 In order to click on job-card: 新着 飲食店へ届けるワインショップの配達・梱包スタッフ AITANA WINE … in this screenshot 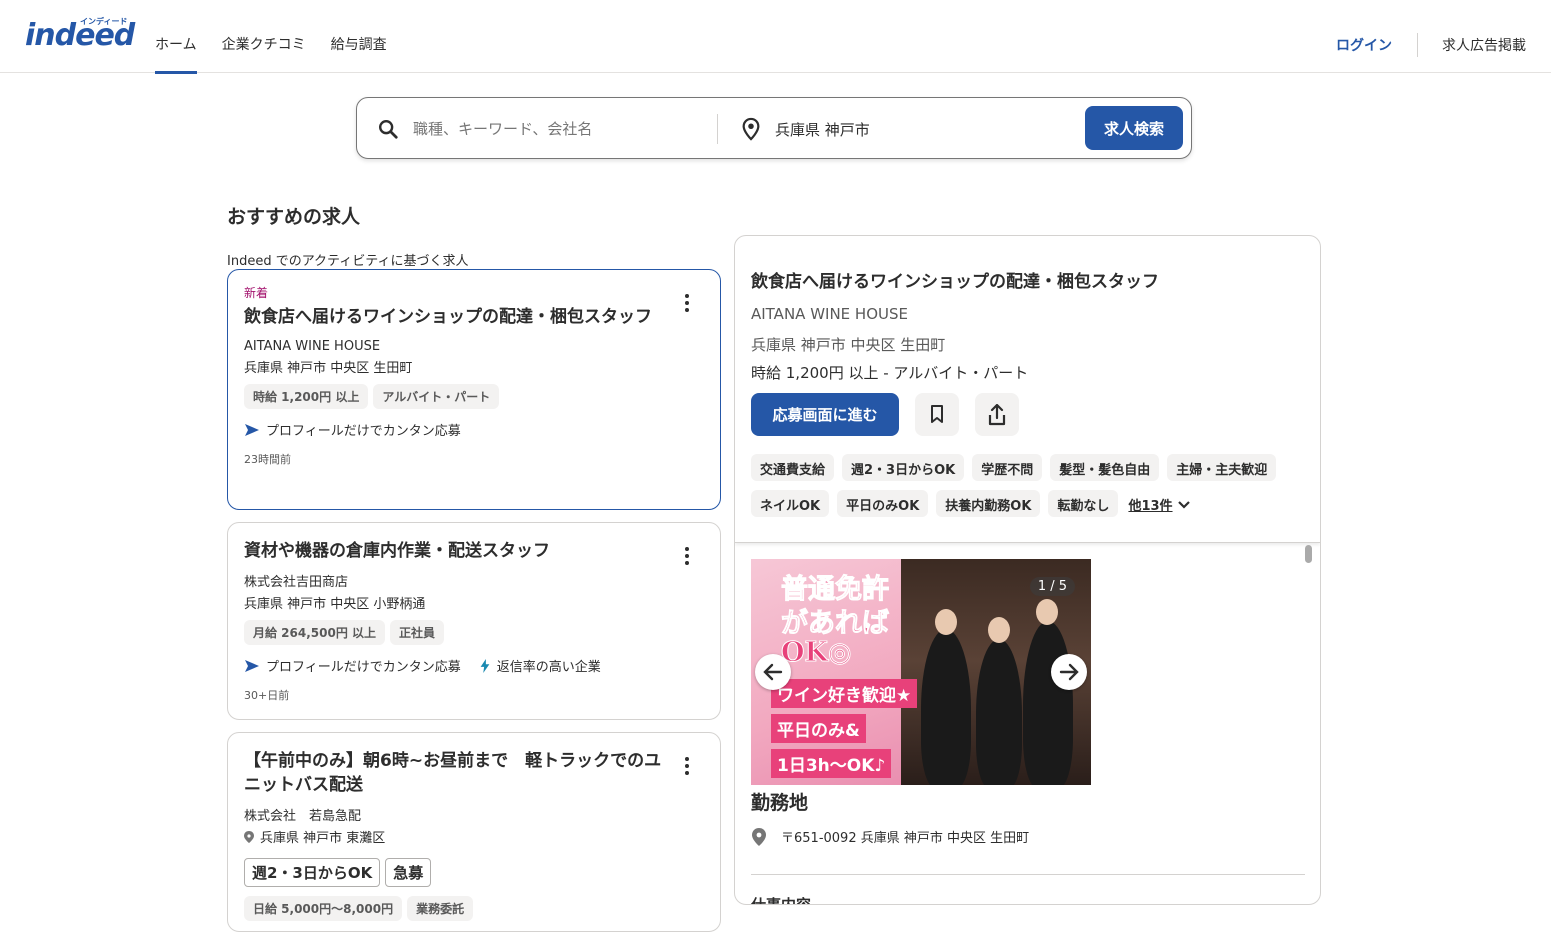, I will do `click(474, 389)`.